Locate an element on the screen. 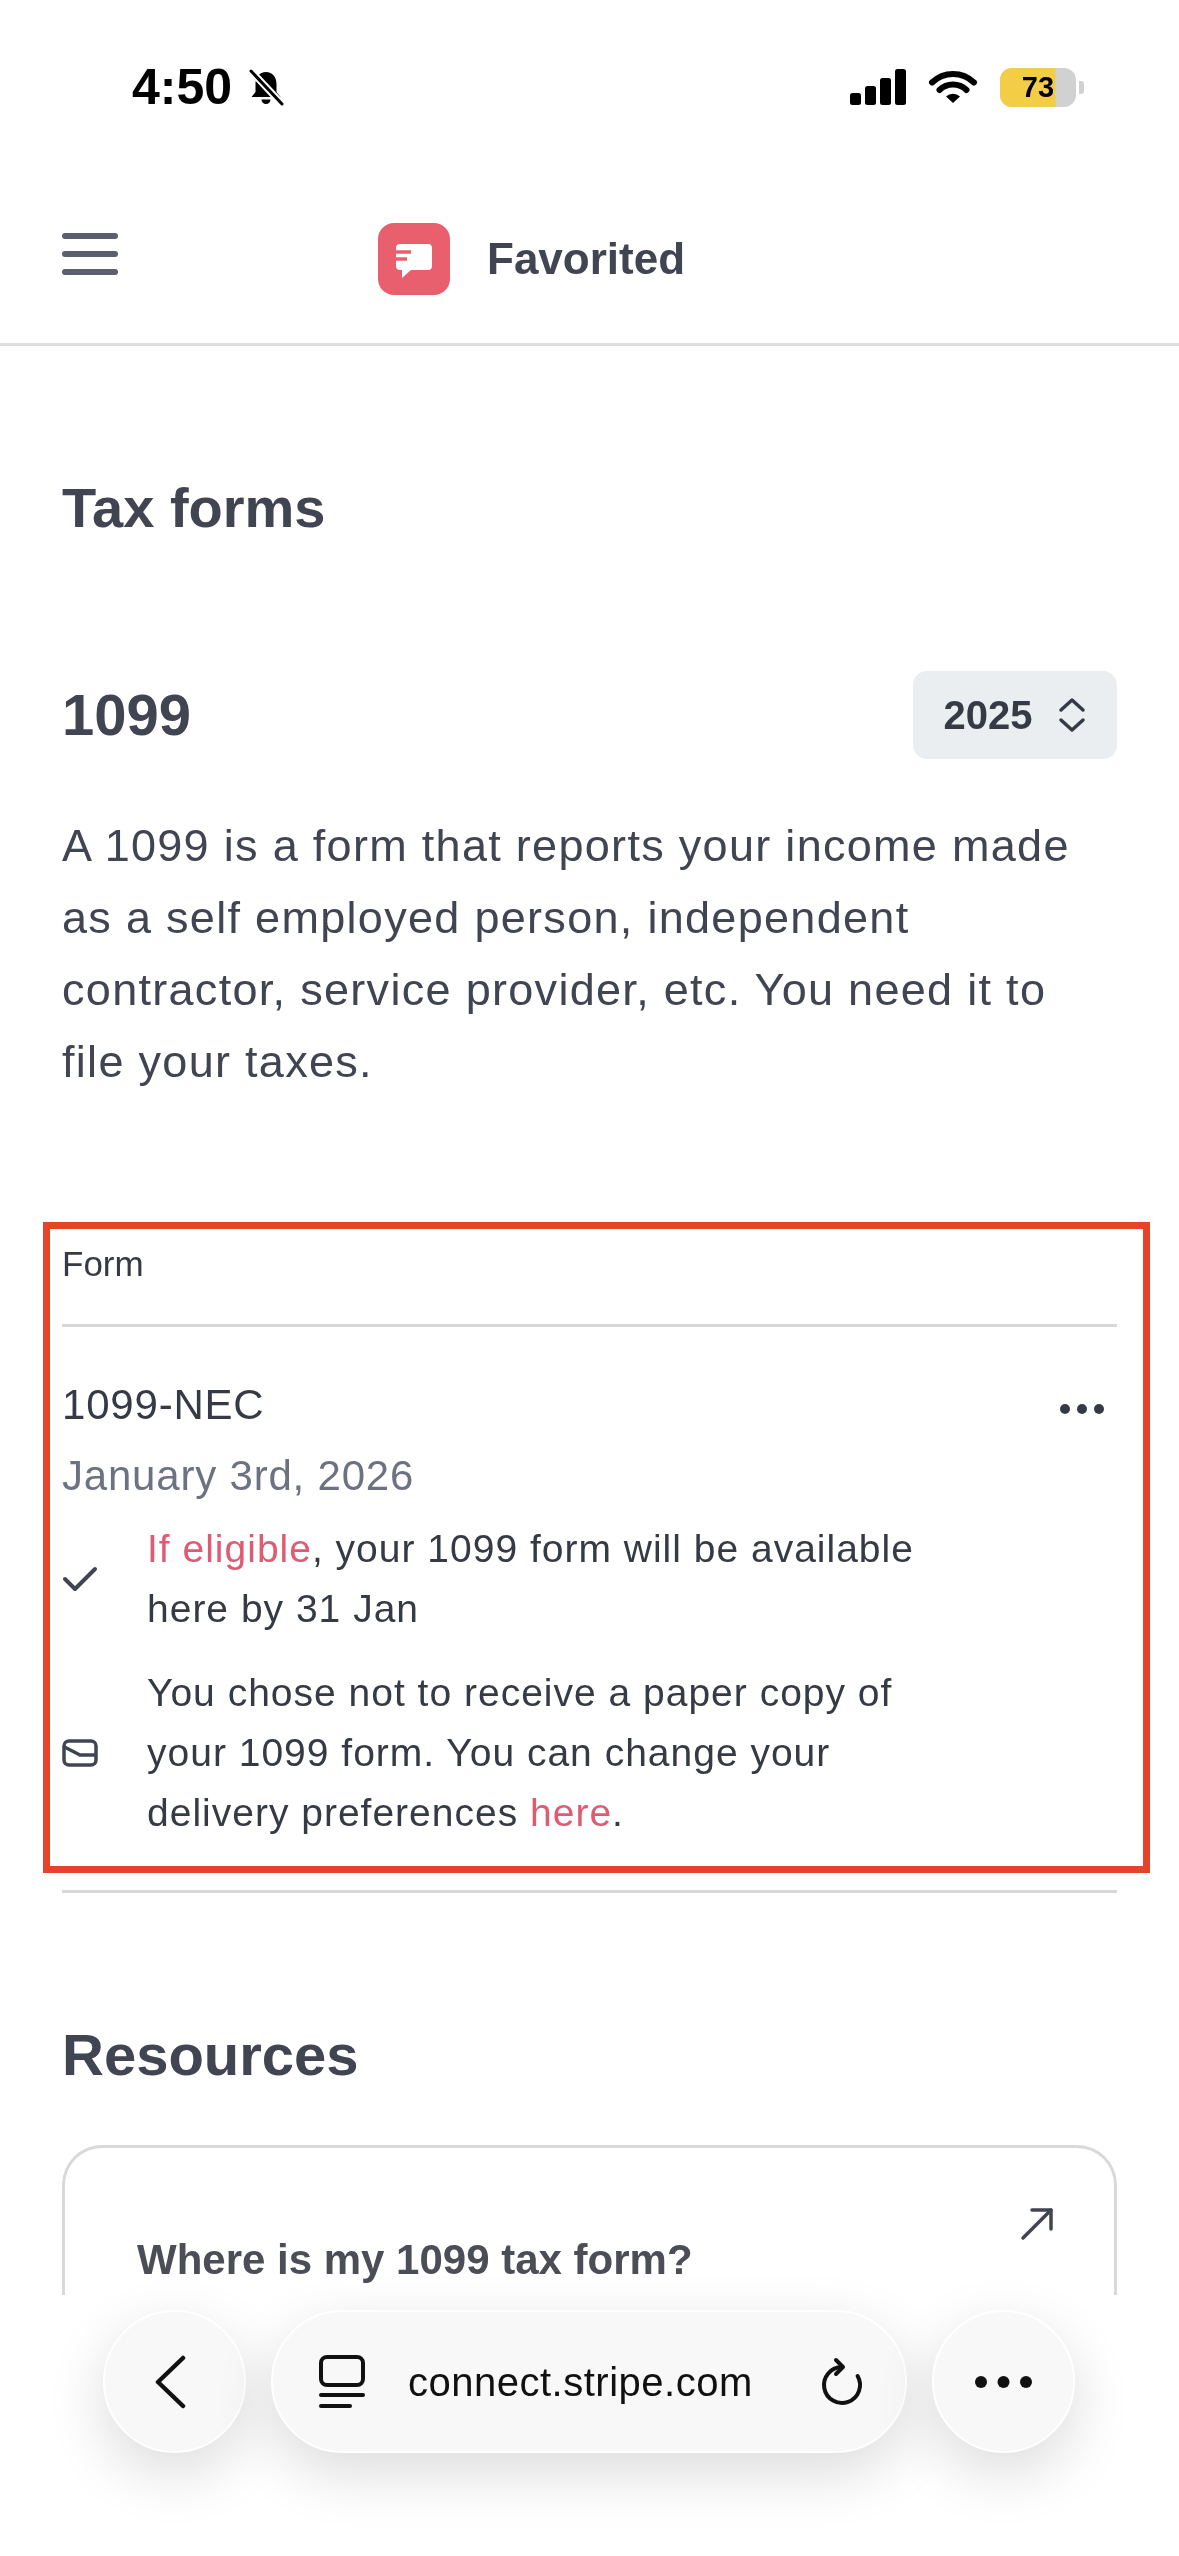  text-link: If eligible is located at coordinates (229, 1548).